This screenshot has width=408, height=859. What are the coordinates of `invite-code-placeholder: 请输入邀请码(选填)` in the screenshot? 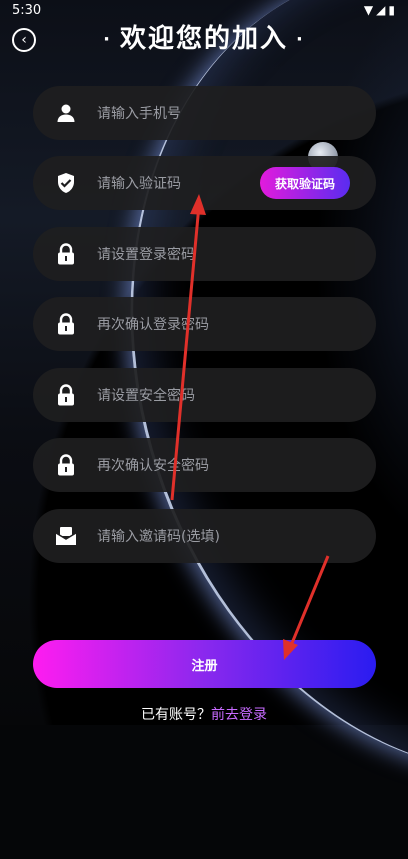 It's located at (158, 537).